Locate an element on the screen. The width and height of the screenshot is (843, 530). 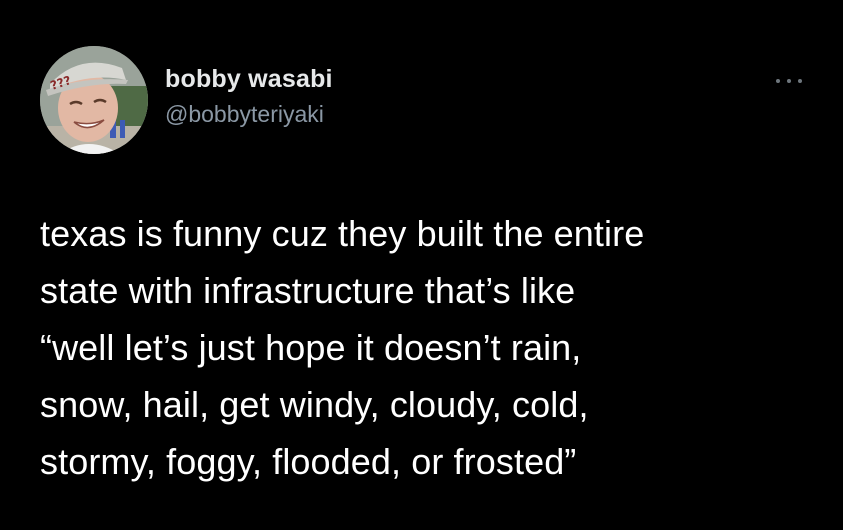
display-name: bobby wasabi is located at coordinates (249, 79).